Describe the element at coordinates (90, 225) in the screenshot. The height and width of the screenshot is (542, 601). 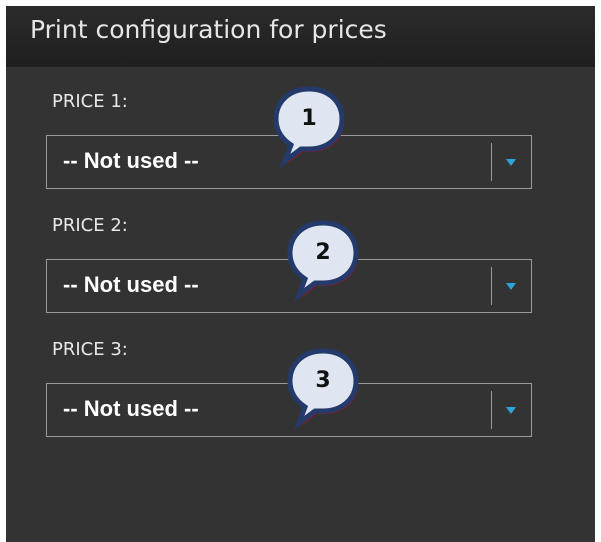
I see `price-2-label: PRICE 2:` at that location.